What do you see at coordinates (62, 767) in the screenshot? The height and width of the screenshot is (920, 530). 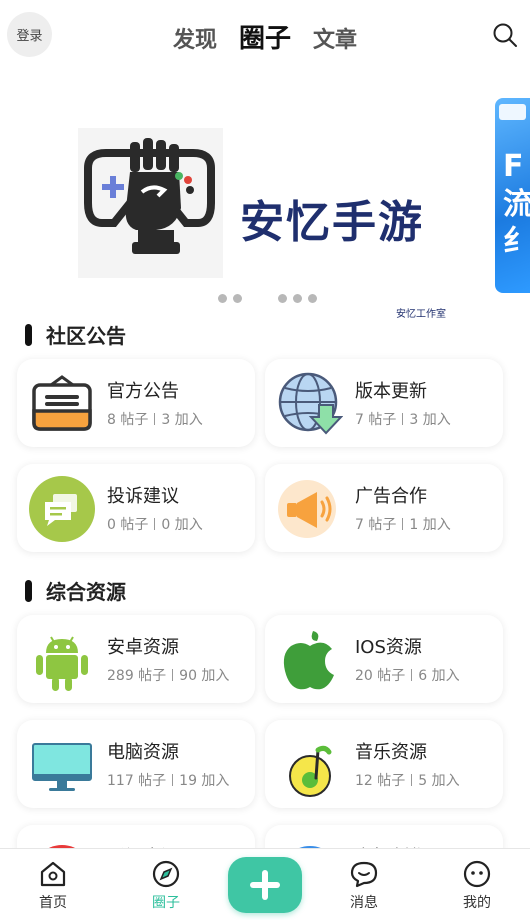 I see `monitor-icon` at bounding box center [62, 767].